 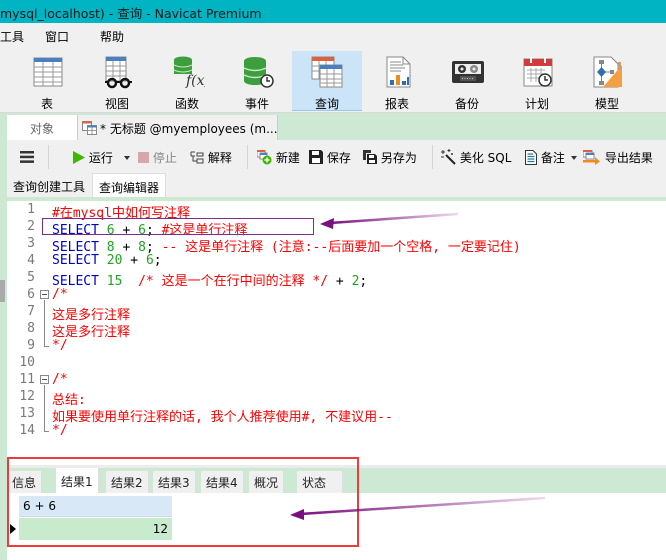 I want to click on new-button: 新建, so click(x=278, y=157).